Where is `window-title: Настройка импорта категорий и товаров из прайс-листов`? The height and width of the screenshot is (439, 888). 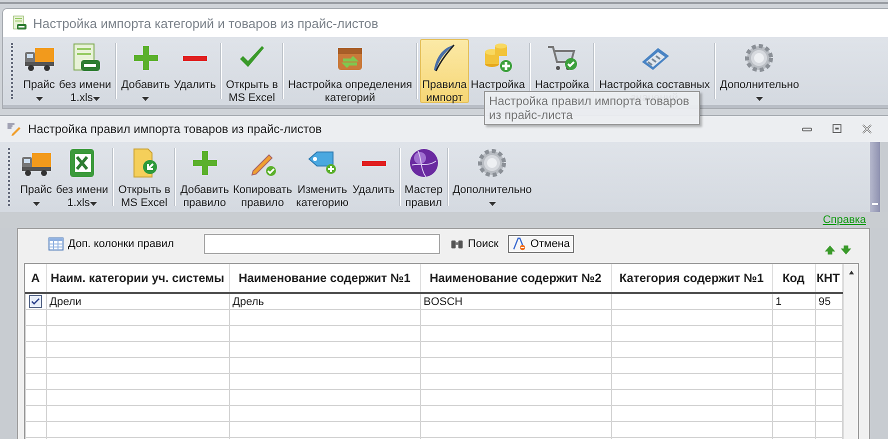
window-title: Настройка импорта категорий и товаров из прайс-листов is located at coordinates (205, 23).